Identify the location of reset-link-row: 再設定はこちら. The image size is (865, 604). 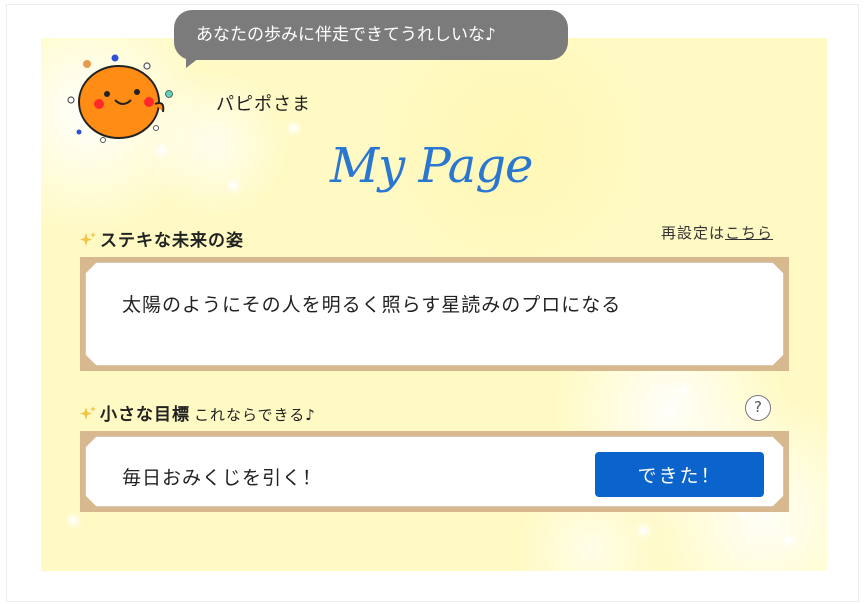
(717, 232).